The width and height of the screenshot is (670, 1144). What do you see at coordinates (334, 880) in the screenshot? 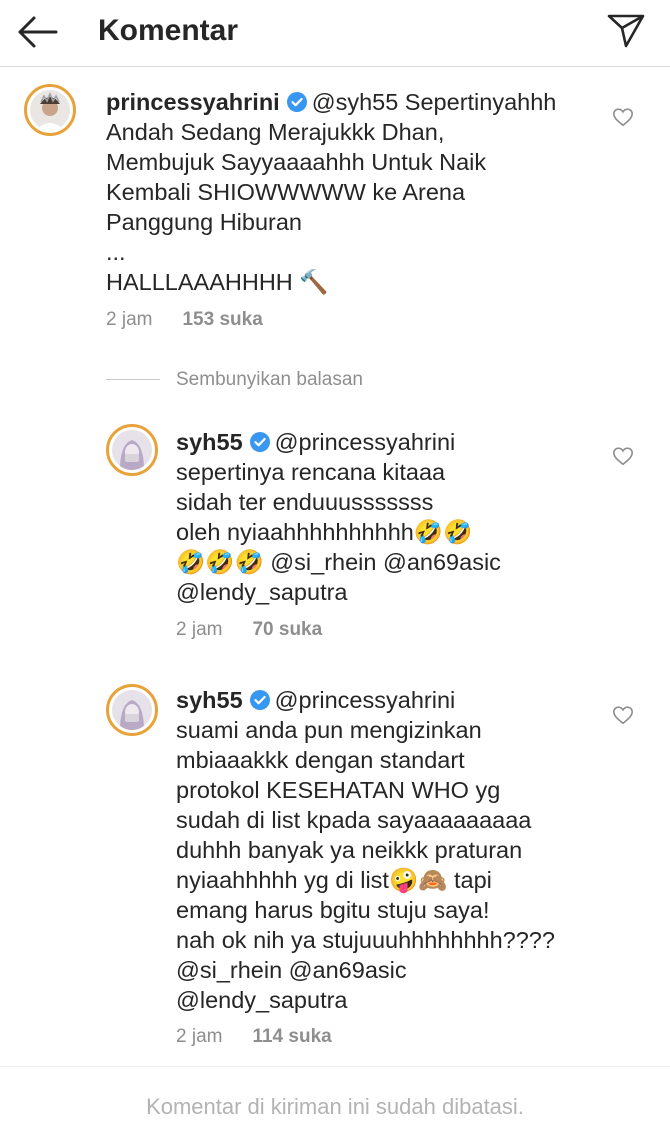
I see `reply-line: nyiaahhhhh yg di list🤪🙈 tapi` at bounding box center [334, 880].